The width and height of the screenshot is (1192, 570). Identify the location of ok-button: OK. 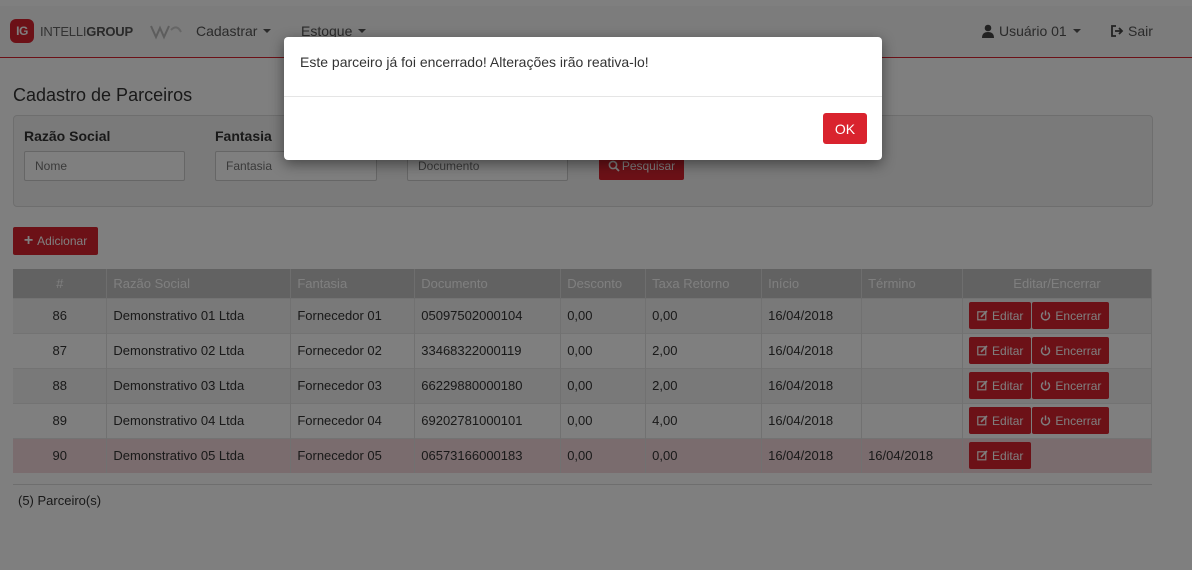
(845, 128).